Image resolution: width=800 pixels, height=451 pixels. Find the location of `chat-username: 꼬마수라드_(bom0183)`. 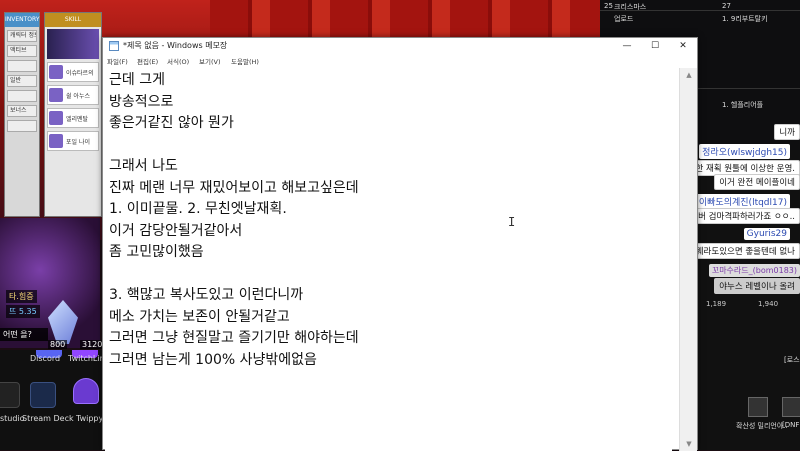

chat-username: 꼬마수라드_(bom0183) is located at coordinates (754, 270).